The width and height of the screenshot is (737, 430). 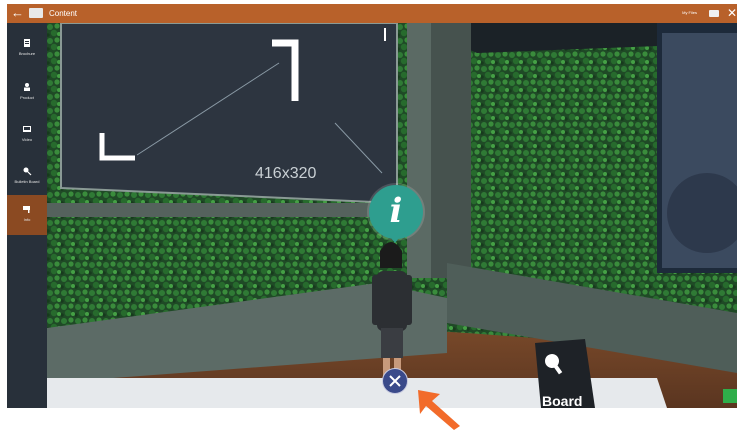 I want to click on crossed-tools-icon, so click(x=395, y=381).